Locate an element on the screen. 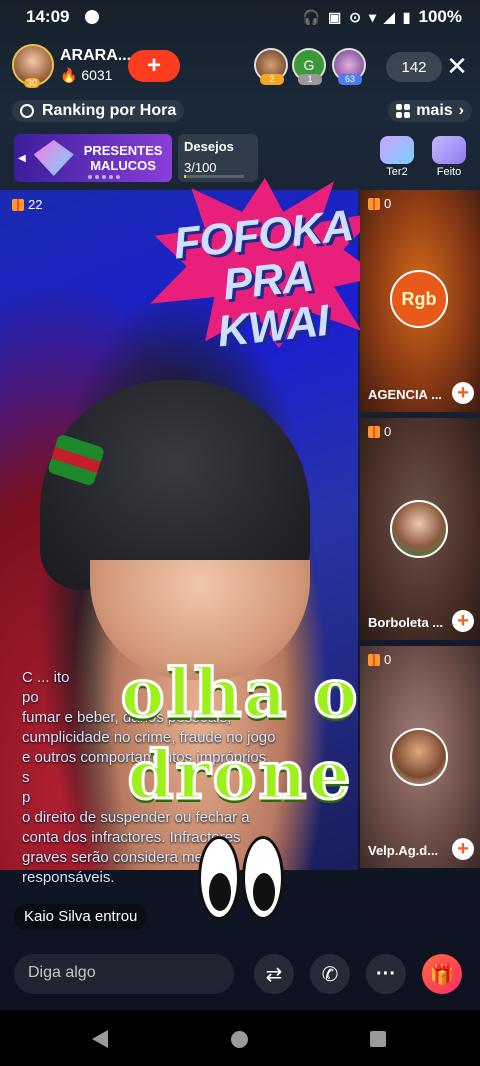 The image size is (480, 1066). viewer-count-button: 142 is located at coordinates (414, 67).